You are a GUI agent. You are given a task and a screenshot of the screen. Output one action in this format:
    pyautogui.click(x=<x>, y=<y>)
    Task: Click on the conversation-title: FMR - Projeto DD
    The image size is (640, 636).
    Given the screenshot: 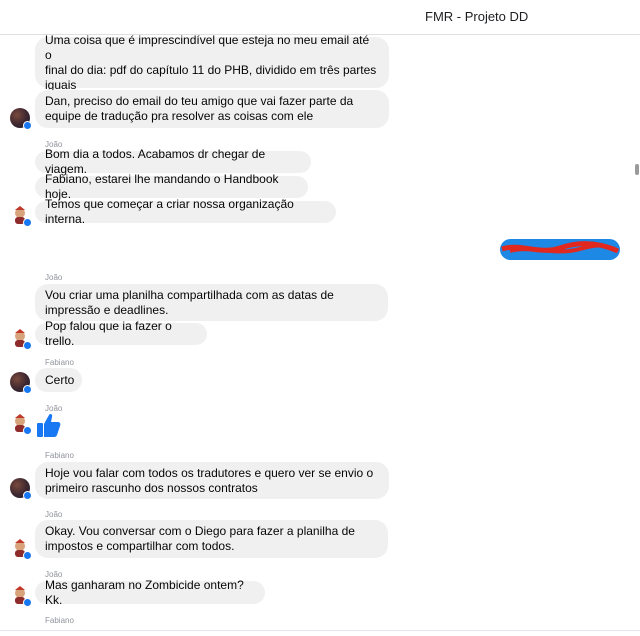 What is the action you would take?
    pyautogui.click(x=477, y=16)
    